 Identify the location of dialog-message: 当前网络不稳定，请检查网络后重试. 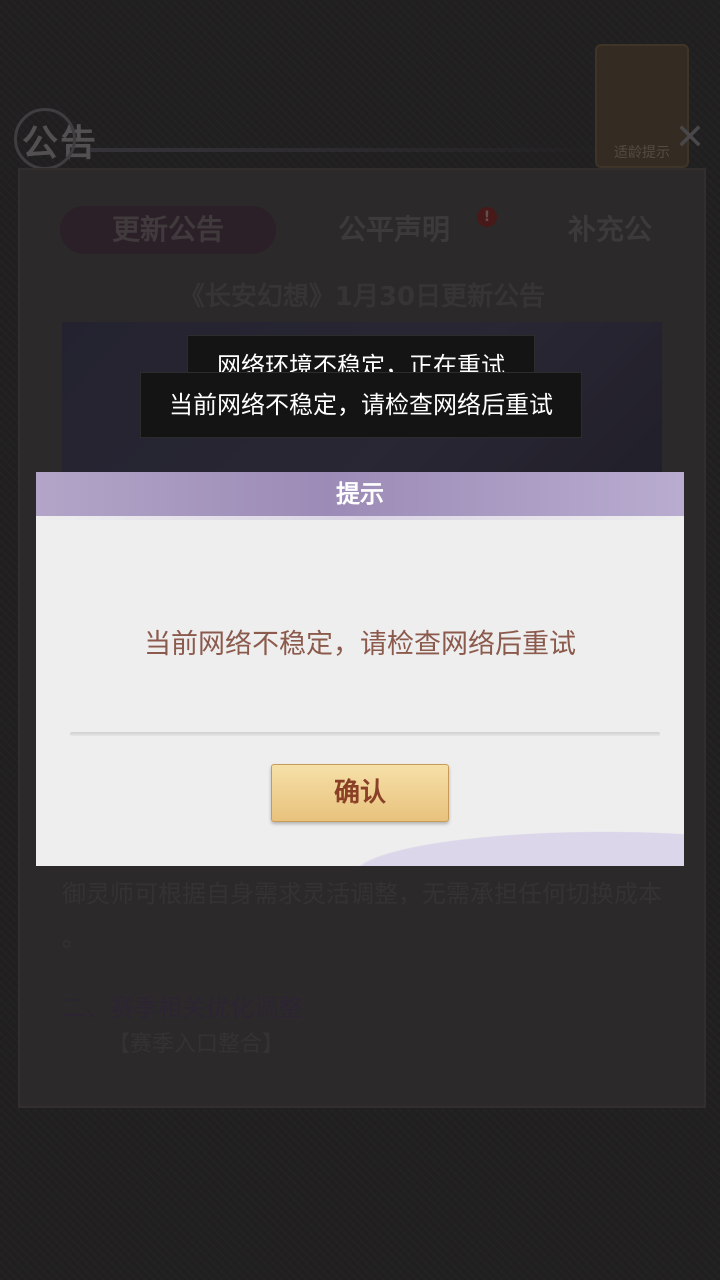
(360, 644).